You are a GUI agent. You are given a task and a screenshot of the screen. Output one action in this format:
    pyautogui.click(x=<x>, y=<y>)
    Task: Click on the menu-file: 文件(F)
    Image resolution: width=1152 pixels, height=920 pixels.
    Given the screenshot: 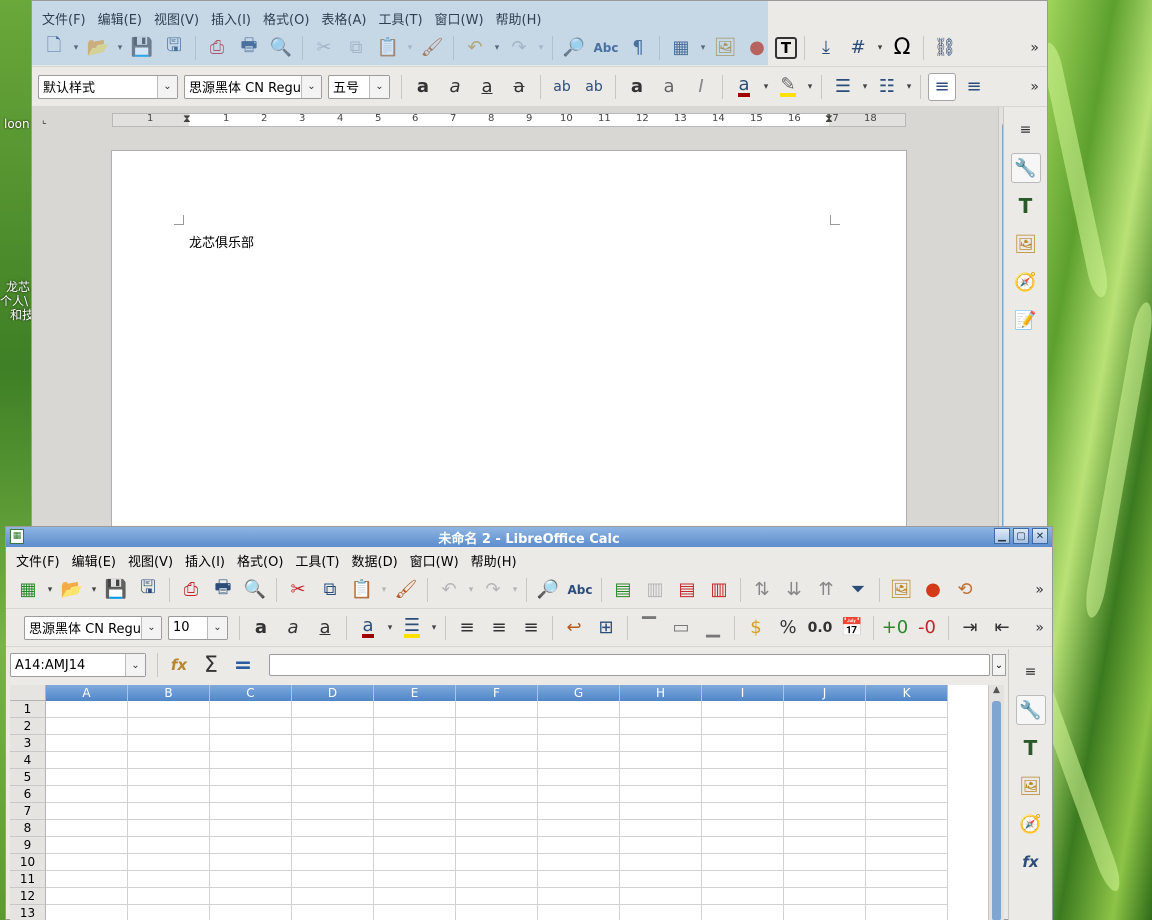 What is the action you would take?
    pyautogui.click(x=38, y=560)
    